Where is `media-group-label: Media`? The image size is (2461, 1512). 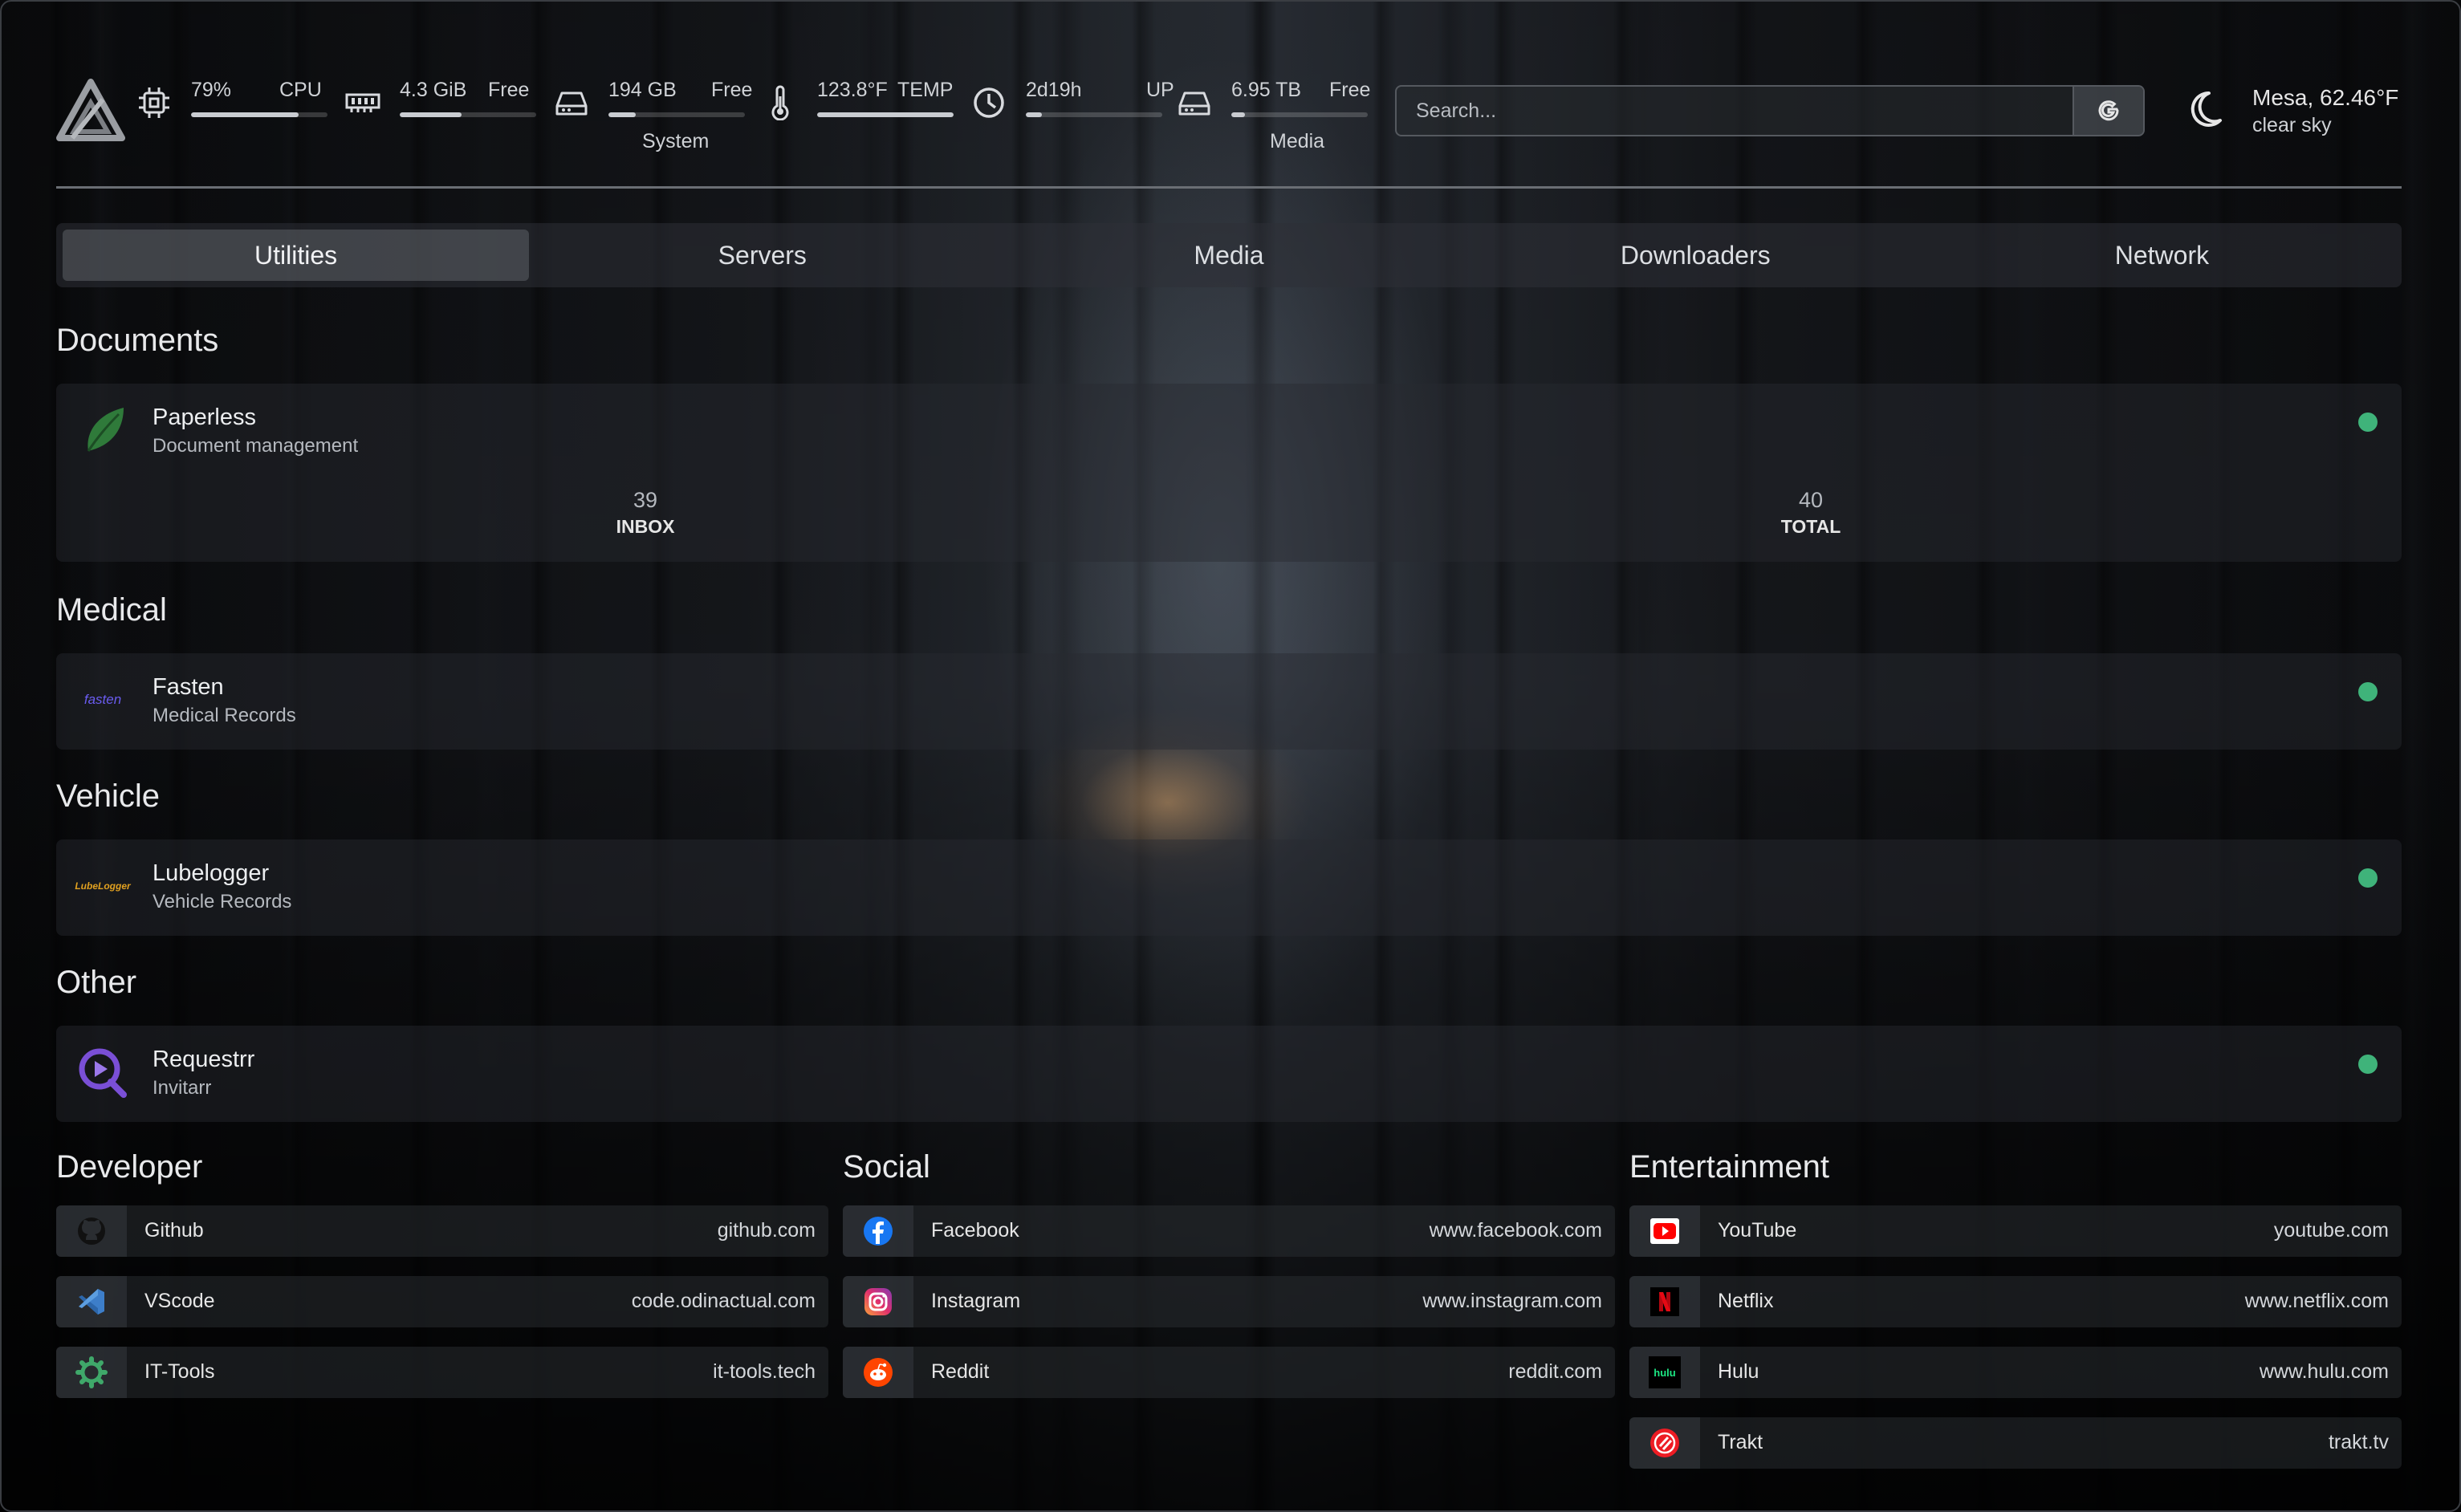 media-group-label: Media is located at coordinates (1297, 141).